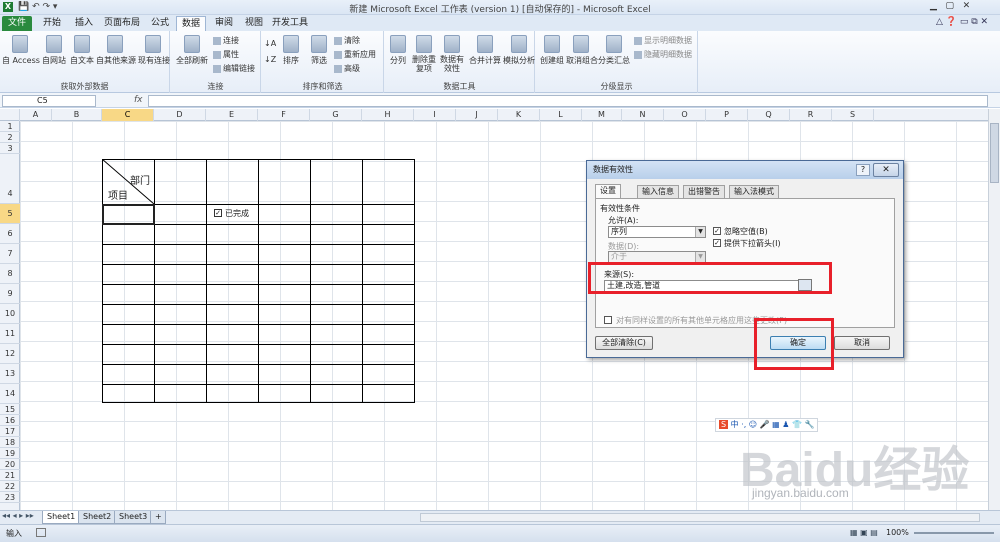  I want to click on allow-select: 序列 ▼, so click(657, 232).